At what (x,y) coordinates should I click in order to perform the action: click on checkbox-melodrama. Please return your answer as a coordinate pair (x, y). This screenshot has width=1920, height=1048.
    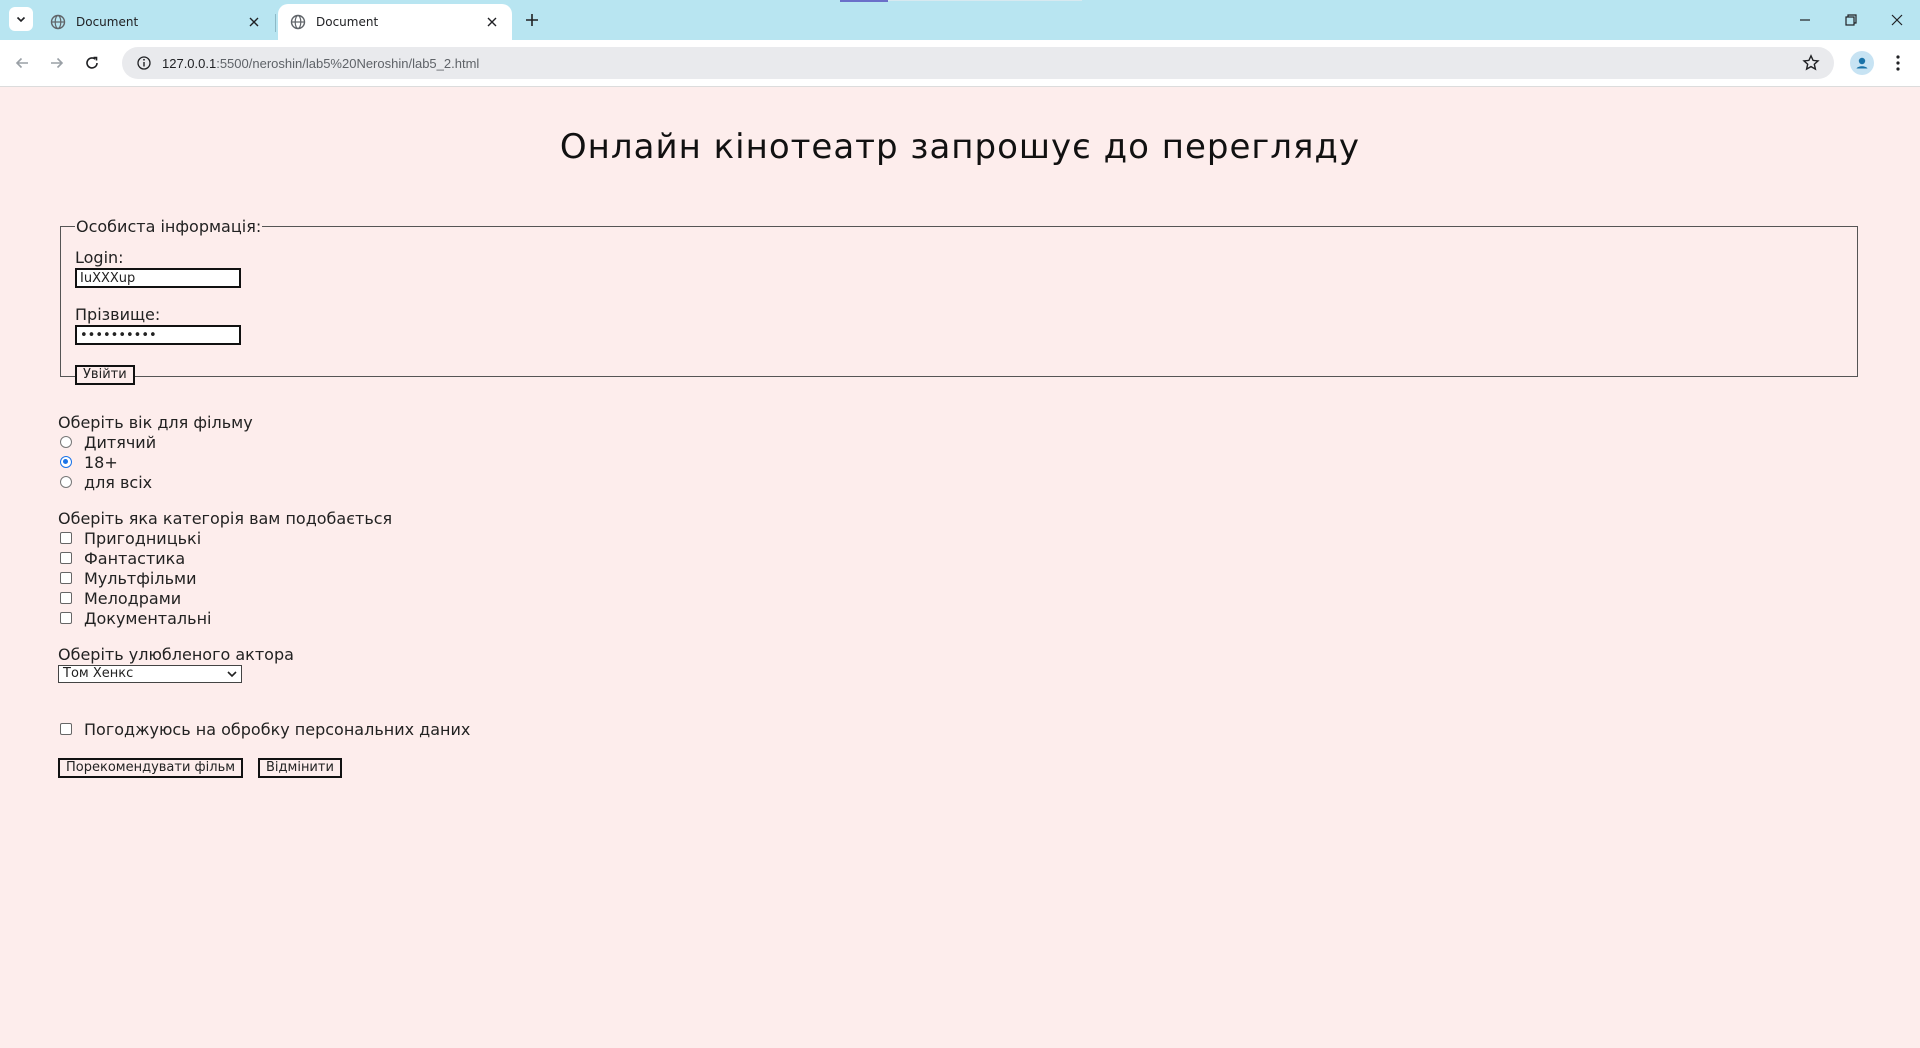
    Looking at the image, I should click on (66, 598).